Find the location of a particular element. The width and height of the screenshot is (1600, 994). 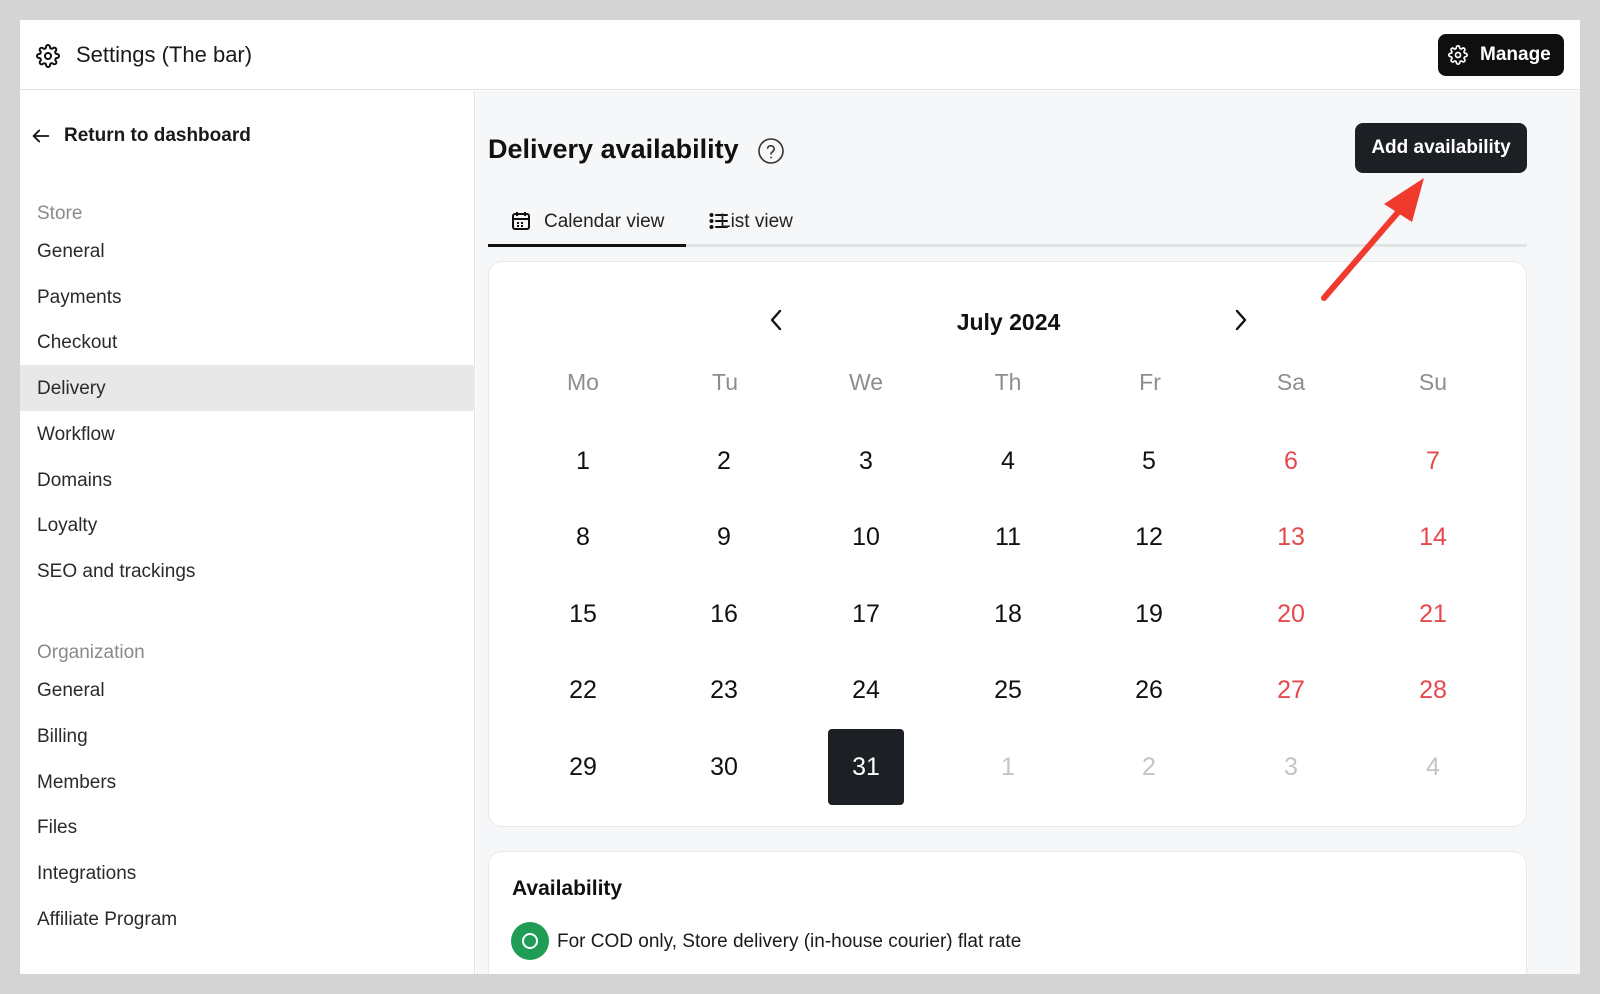

manage-button: Manage is located at coordinates (1501, 55).